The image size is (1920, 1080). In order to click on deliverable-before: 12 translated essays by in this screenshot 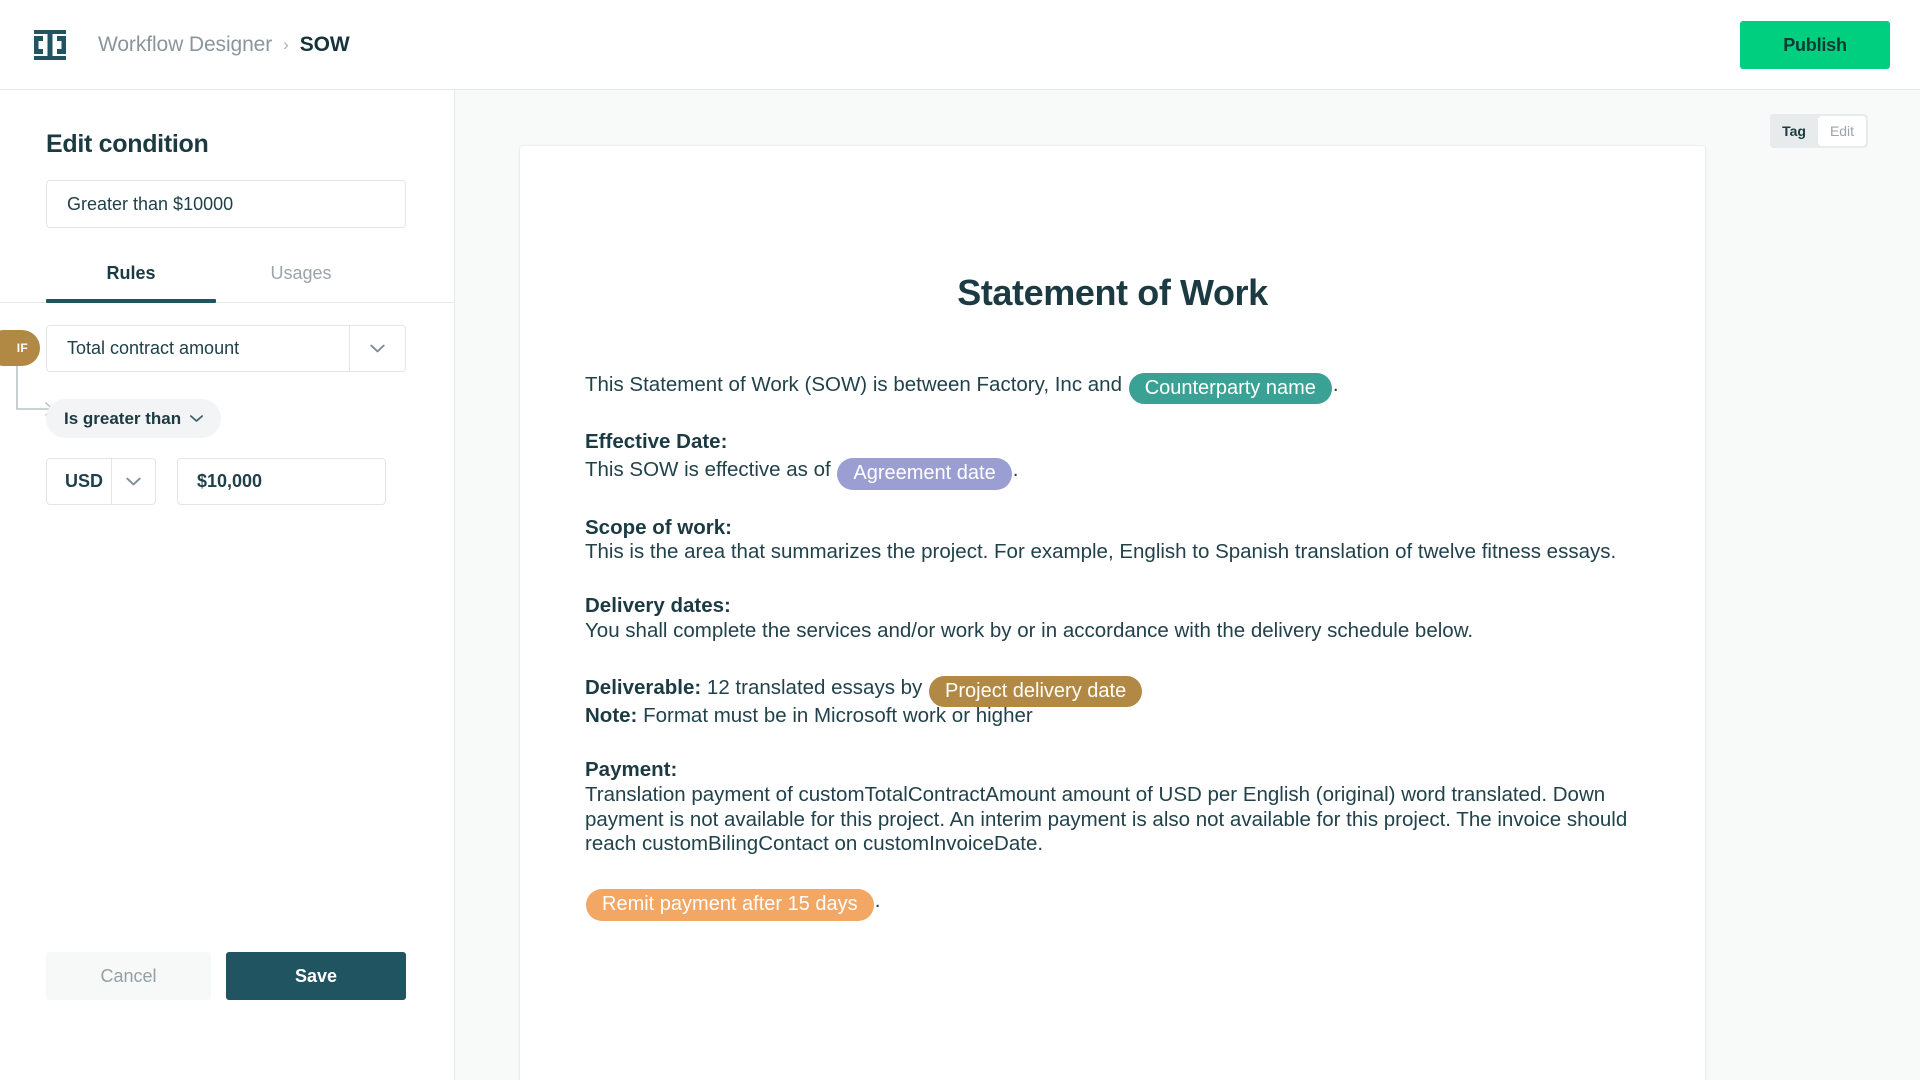, I will do `click(814, 687)`.